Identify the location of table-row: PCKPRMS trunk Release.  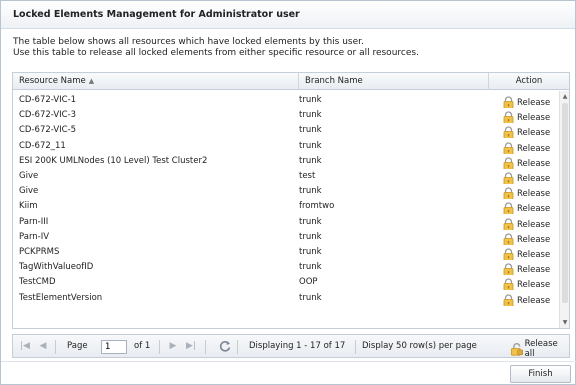
(286, 252).